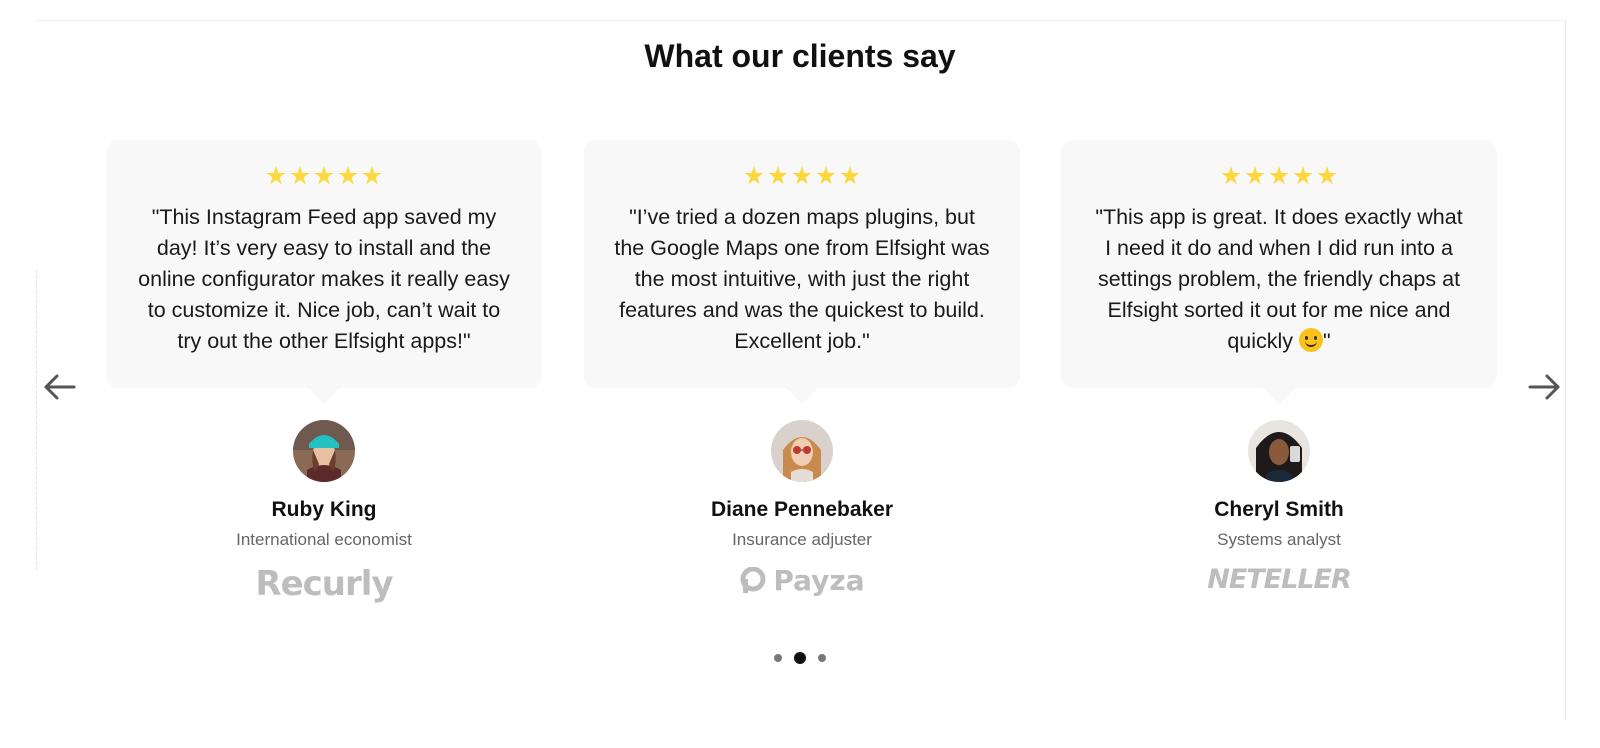 This screenshot has width=1600, height=748. Describe the element at coordinates (324, 539) in the screenshot. I see `client-role: International economist` at that location.